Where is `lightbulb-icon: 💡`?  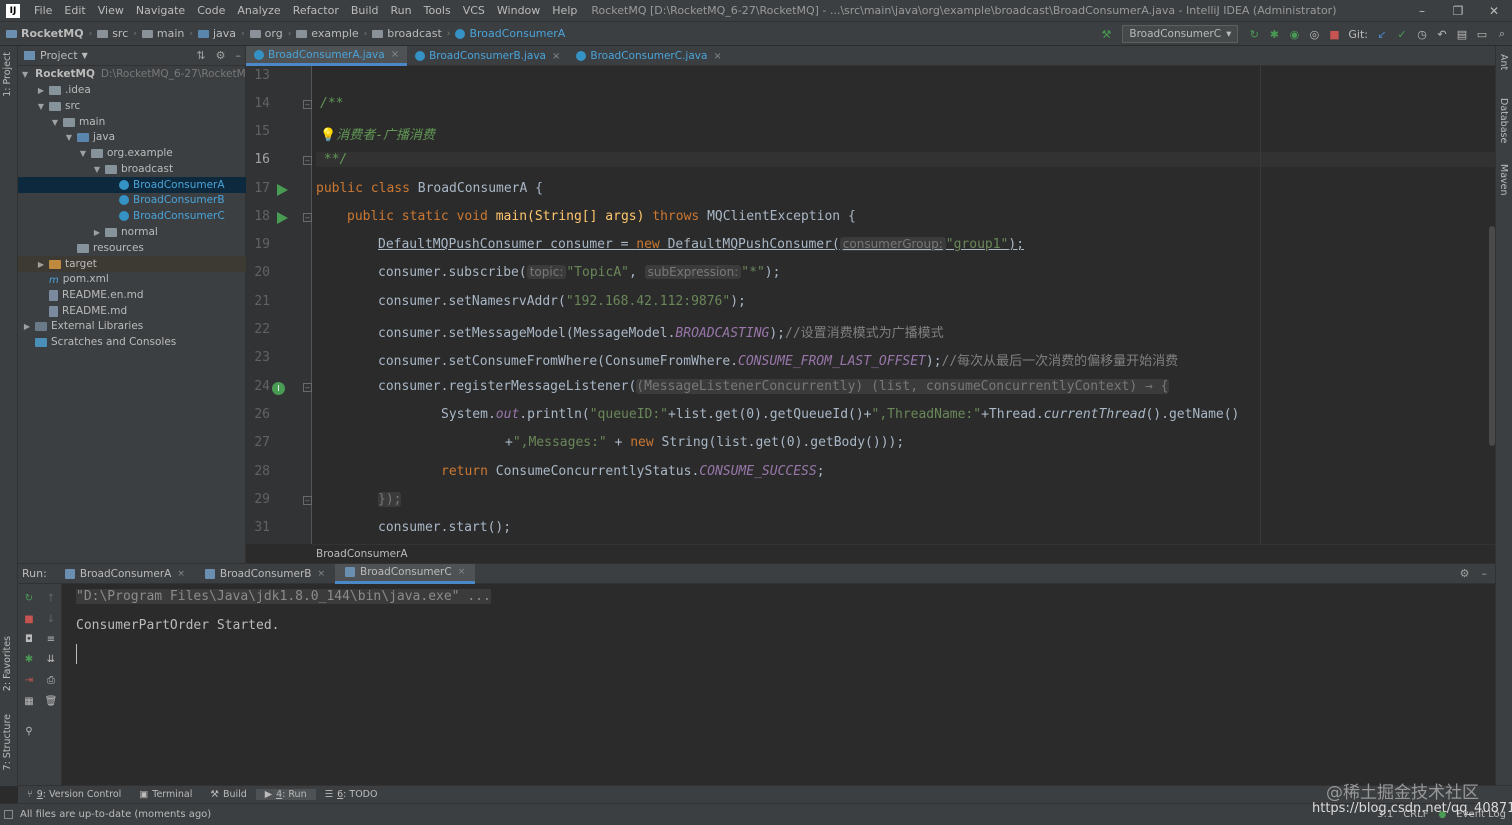 lightbulb-icon: 💡 is located at coordinates (328, 135).